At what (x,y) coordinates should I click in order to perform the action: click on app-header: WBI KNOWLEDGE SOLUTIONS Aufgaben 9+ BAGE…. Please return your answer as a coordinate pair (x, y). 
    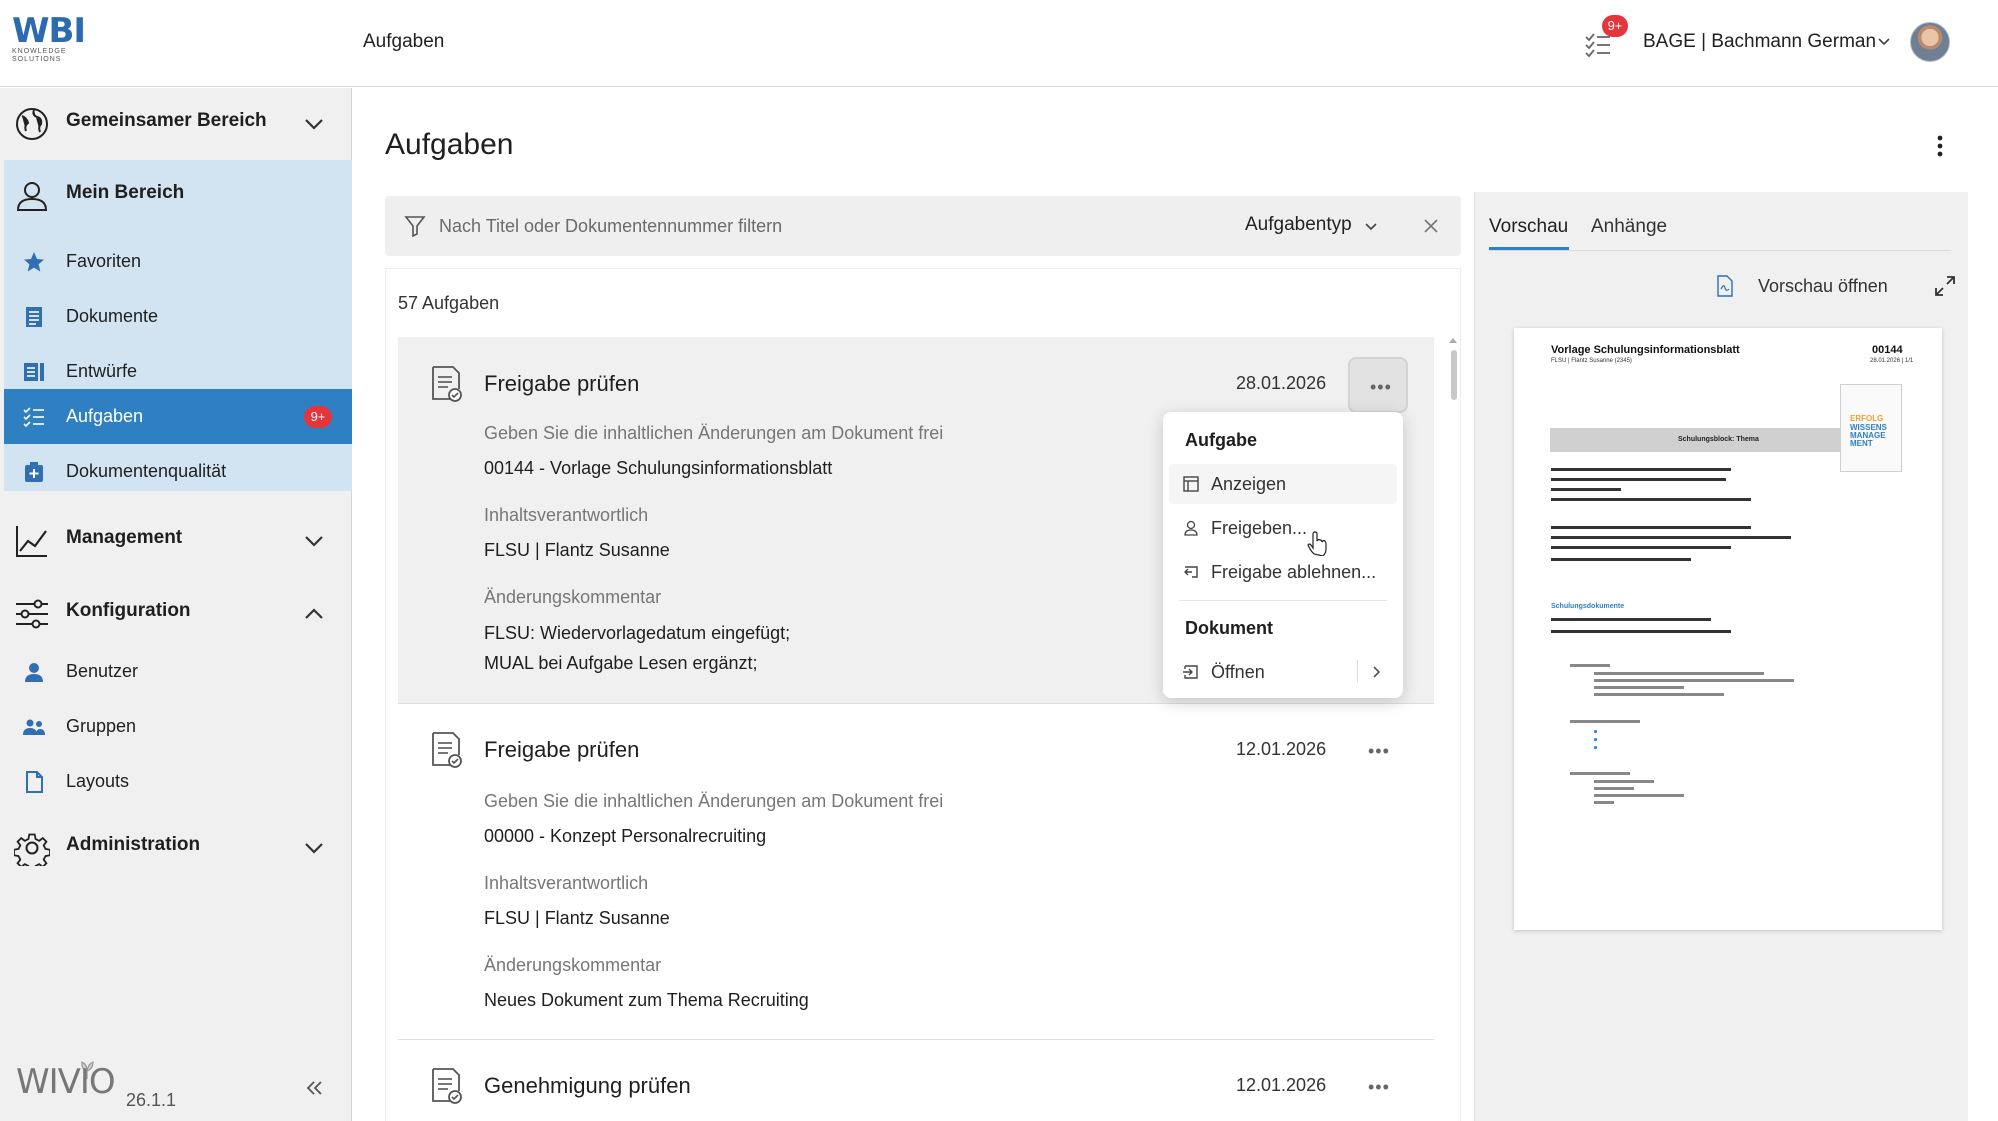
    Looking at the image, I should click on (999, 43).